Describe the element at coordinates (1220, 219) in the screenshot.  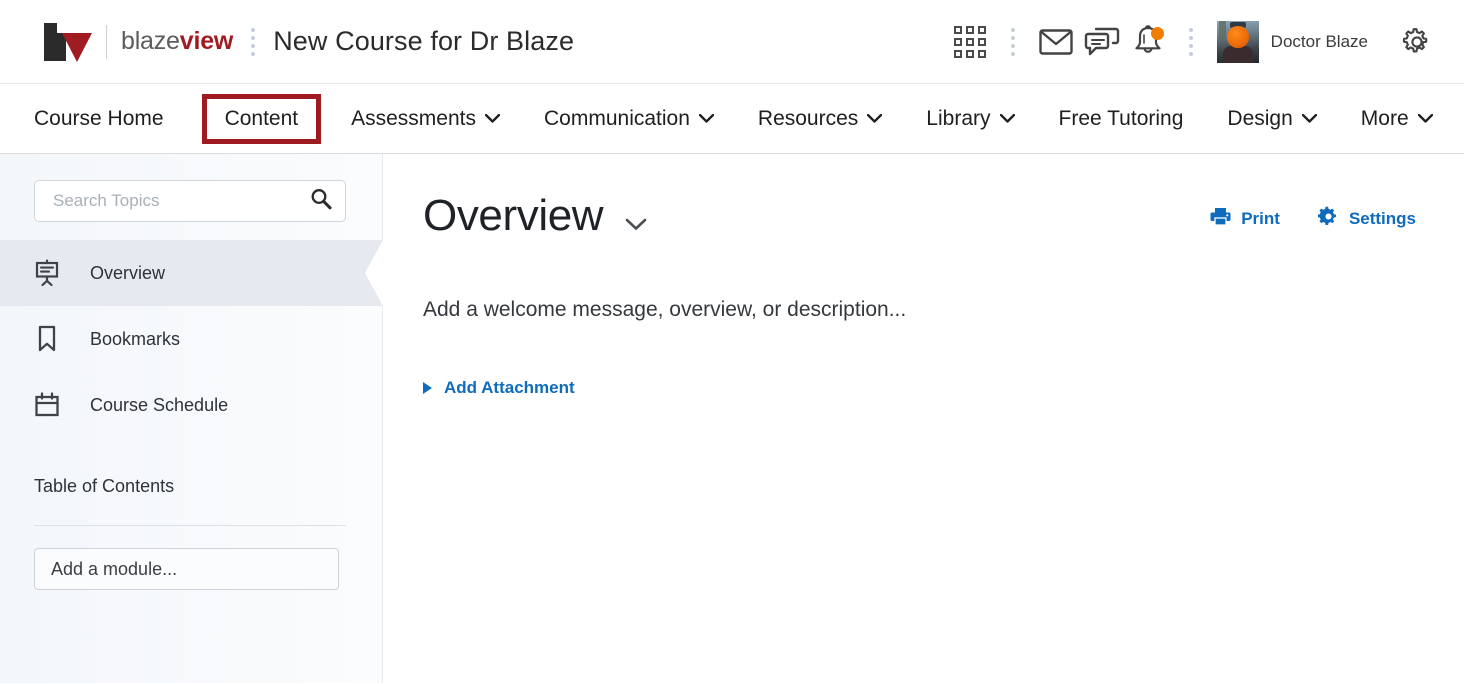
I see `printer-icon` at that location.